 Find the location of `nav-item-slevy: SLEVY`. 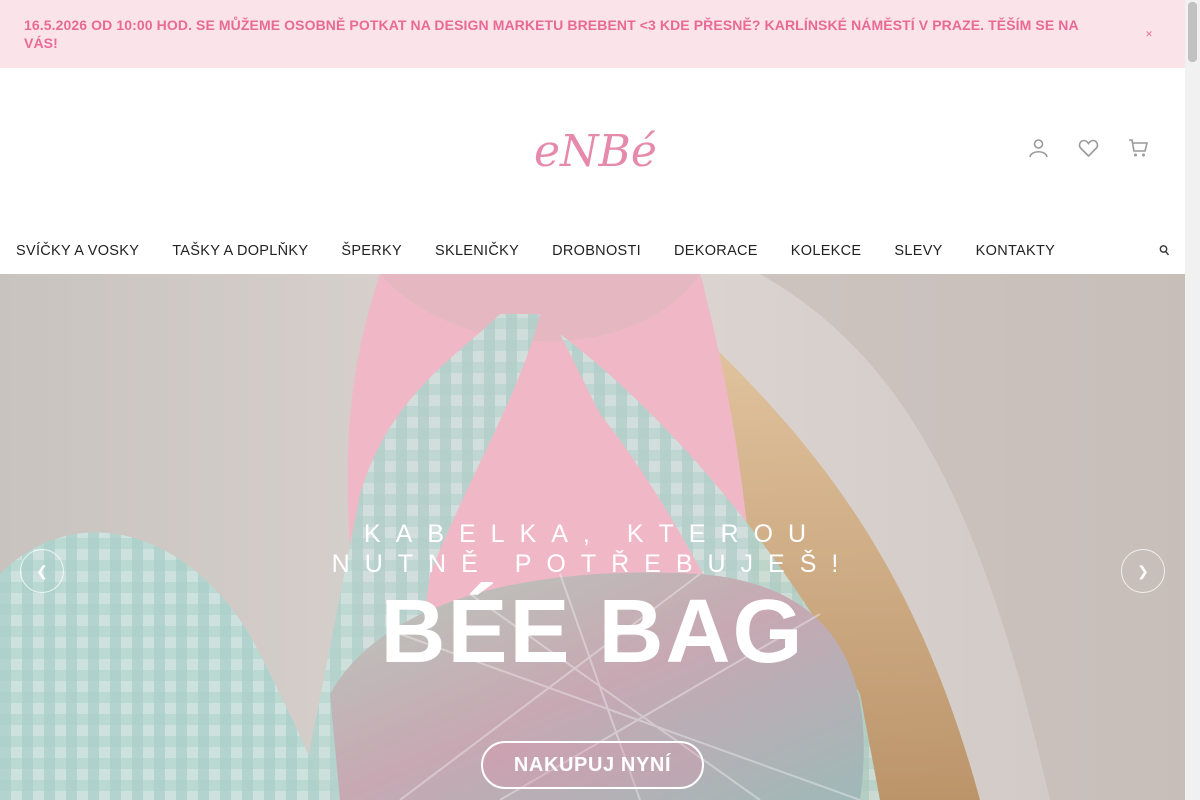

nav-item-slevy: SLEVY is located at coordinates (918, 251).